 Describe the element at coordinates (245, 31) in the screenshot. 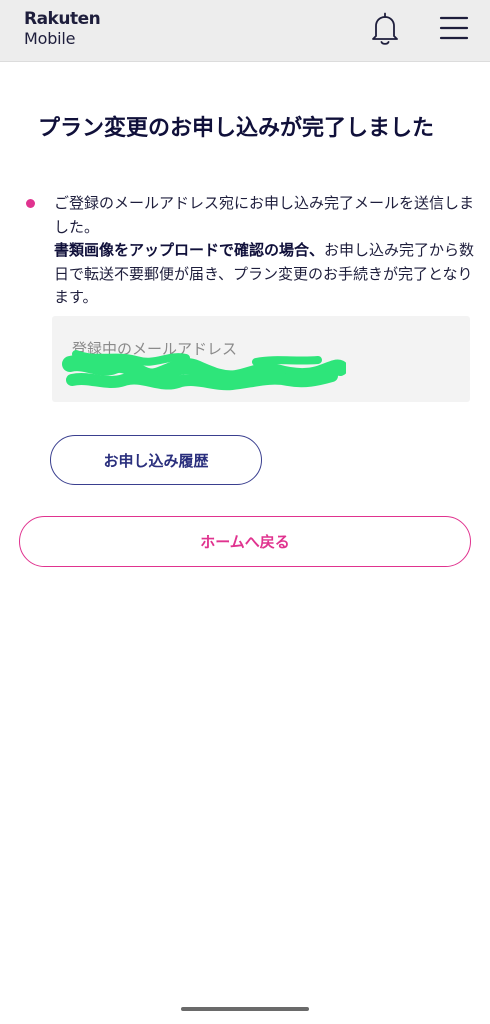

I see `app-header: Rakuten Mobile` at that location.